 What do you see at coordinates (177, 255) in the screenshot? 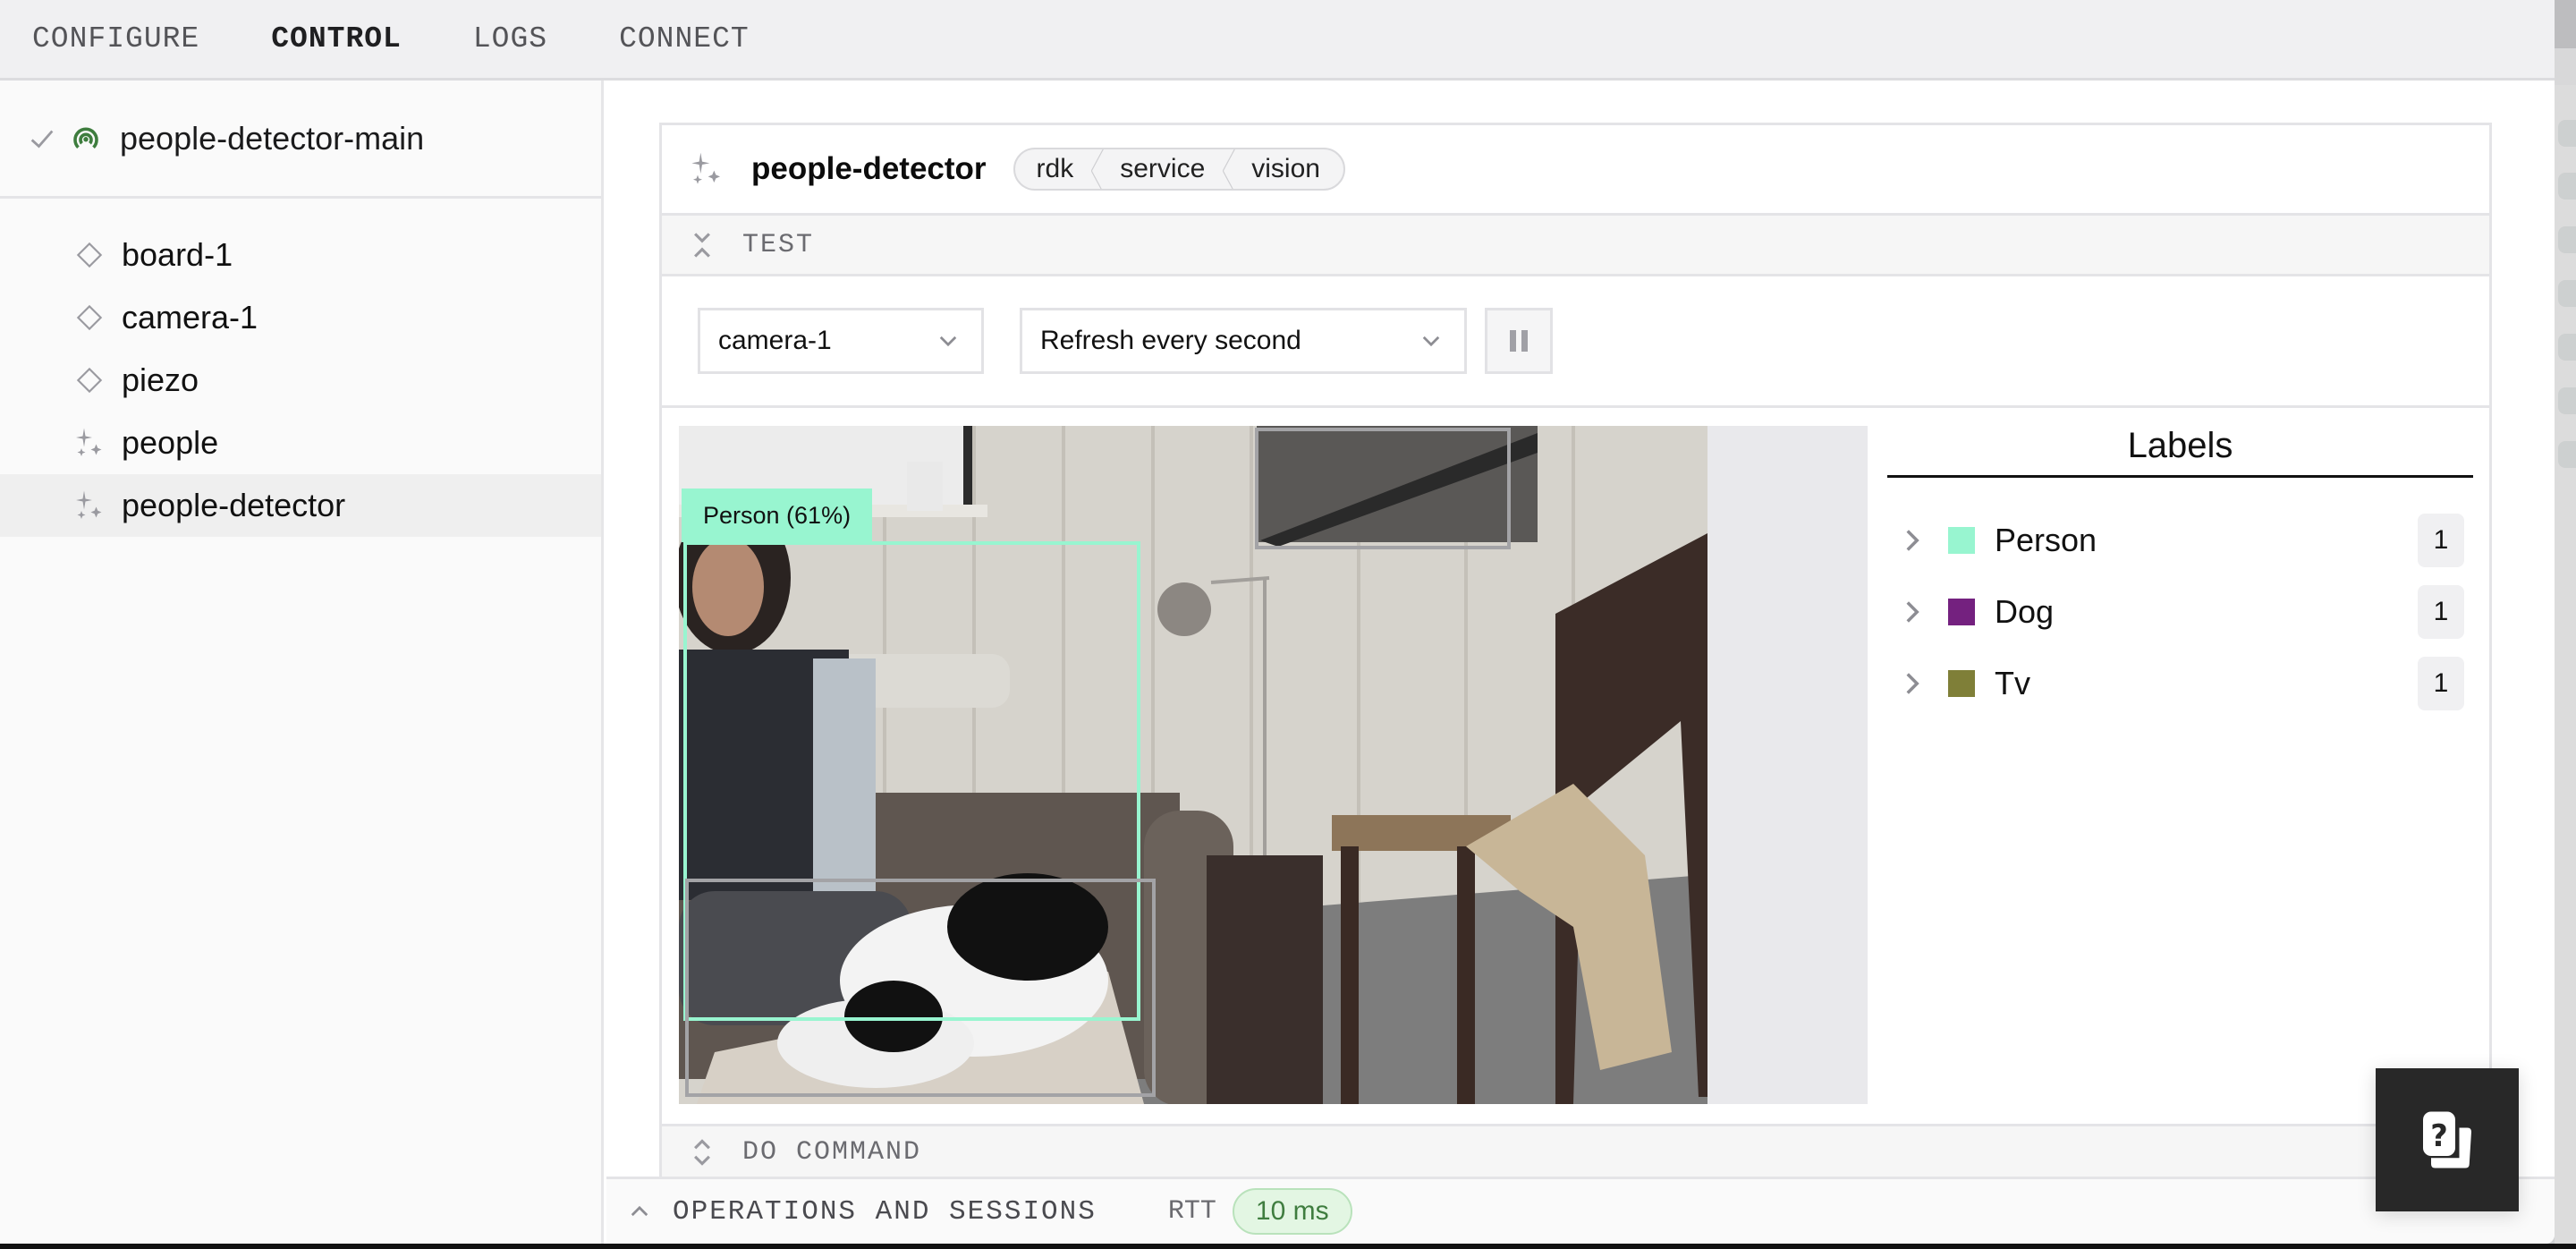
I see `sidebar-item-label: board-1` at bounding box center [177, 255].